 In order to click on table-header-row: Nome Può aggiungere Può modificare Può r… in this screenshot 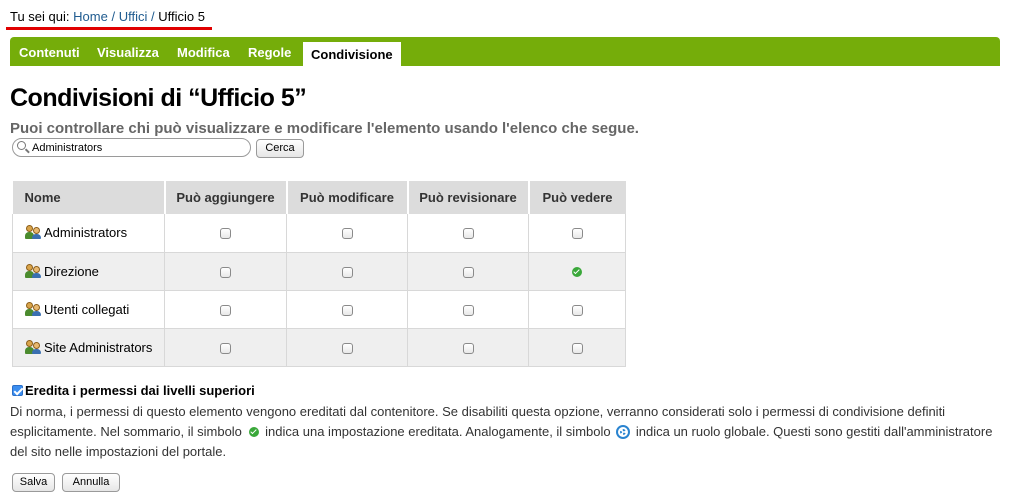, I will do `click(319, 197)`.